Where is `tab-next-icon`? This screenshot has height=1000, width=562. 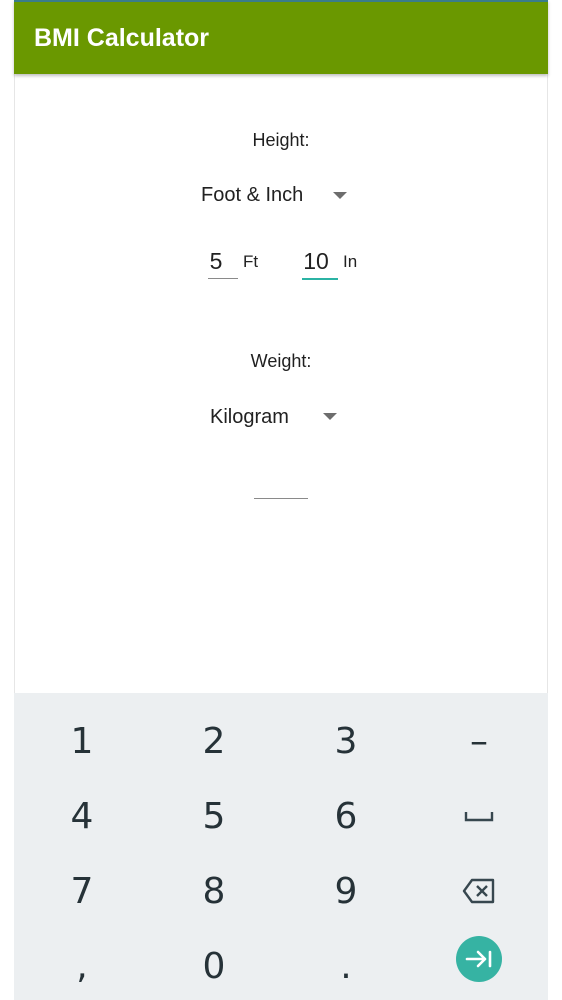 tab-next-icon is located at coordinates (478, 959).